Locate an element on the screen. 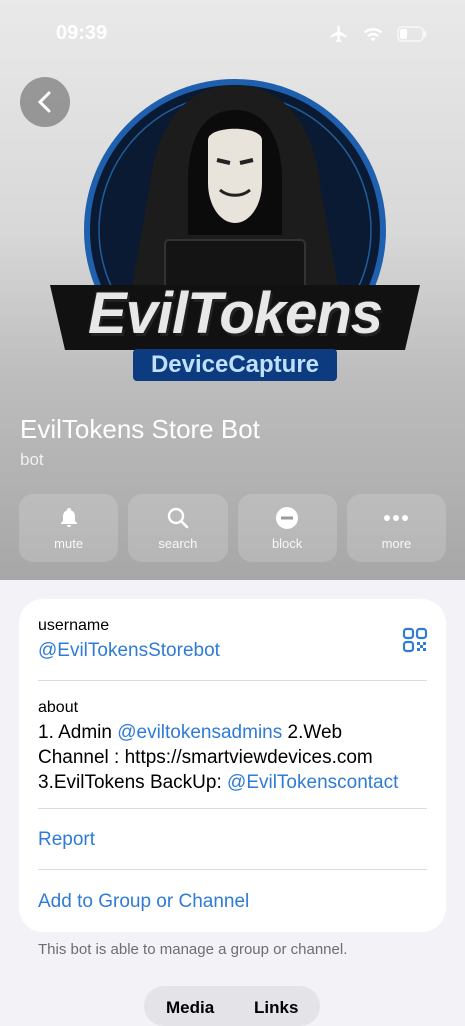 The image size is (465, 1026). qr-code-icon is located at coordinates (415, 640).